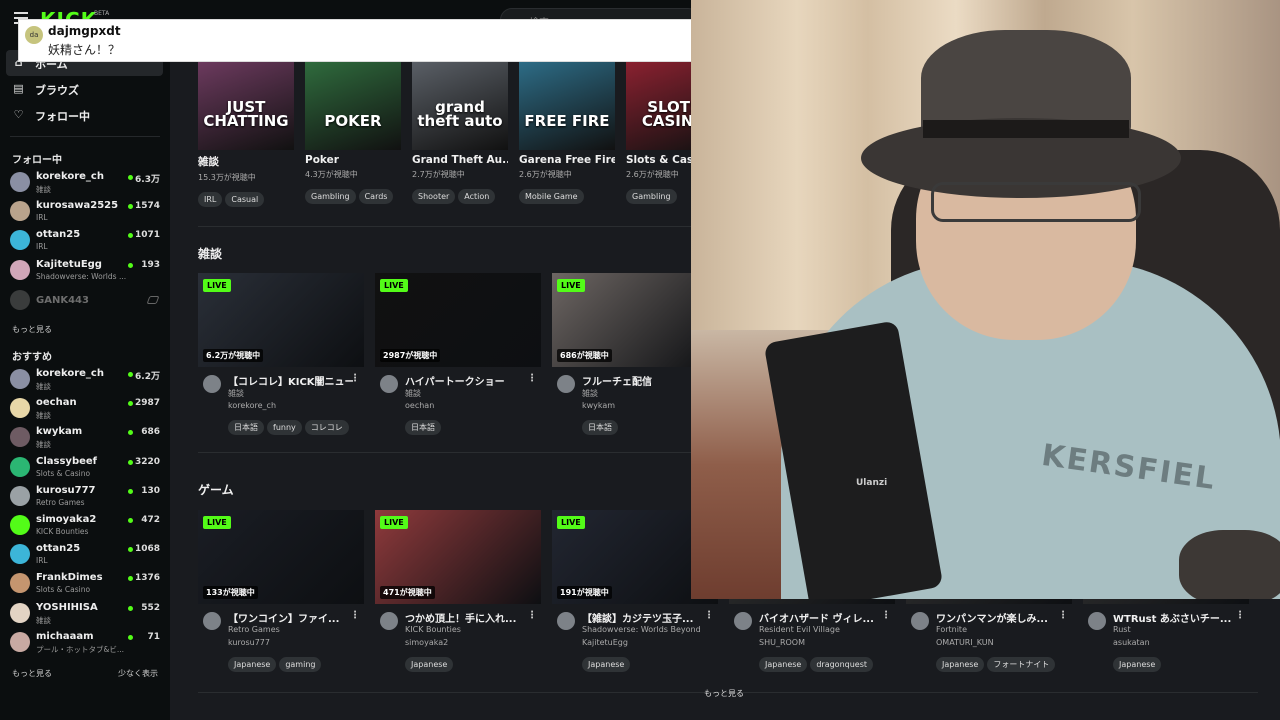  What do you see at coordinates (1131, 642) in the screenshot?
I see `stream-username: asukatan` at bounding box center [1131, 642].